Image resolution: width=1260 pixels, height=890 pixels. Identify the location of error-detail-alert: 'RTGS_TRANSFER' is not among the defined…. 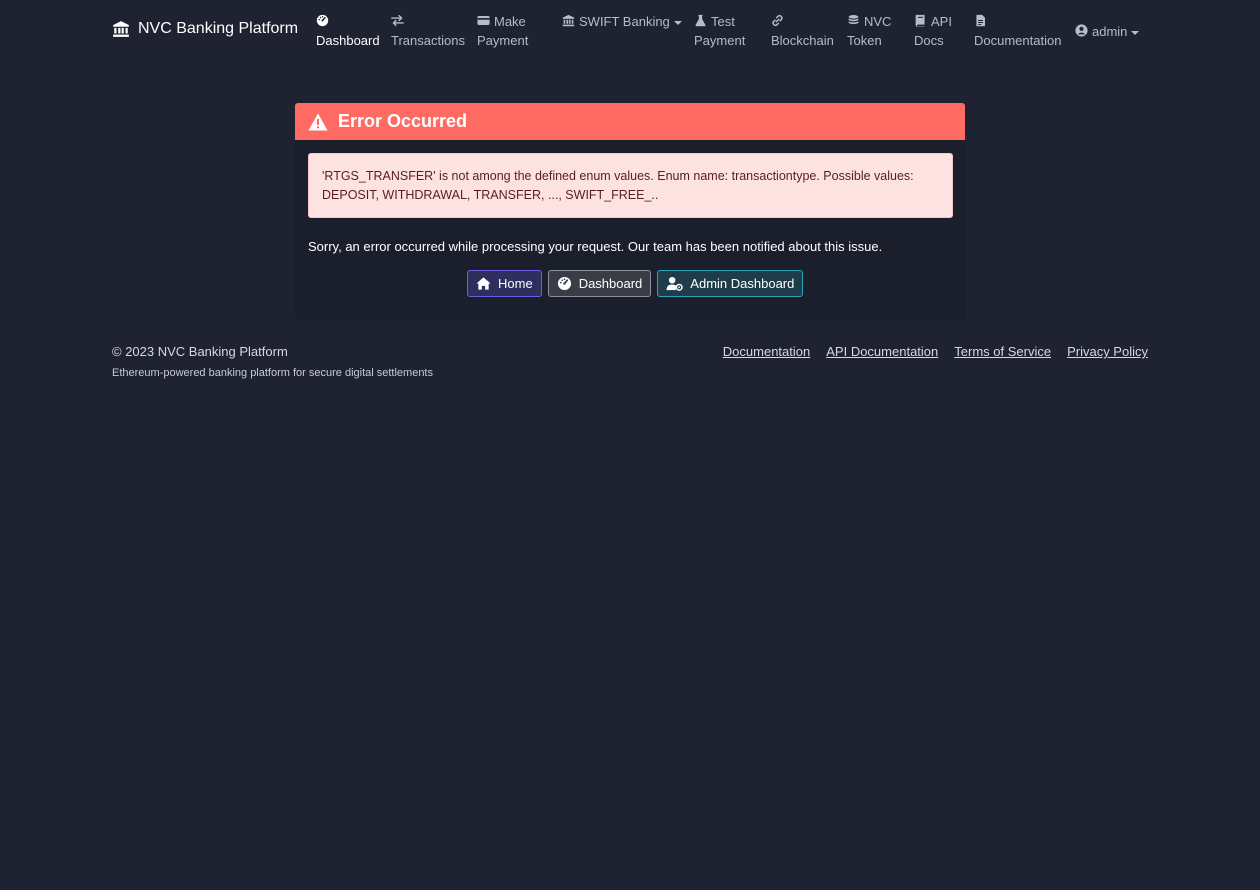
(630, 185).